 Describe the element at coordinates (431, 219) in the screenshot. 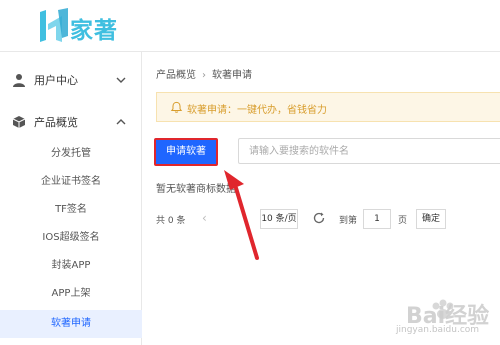

I see `pager-confirm-button: 确定` at that location.